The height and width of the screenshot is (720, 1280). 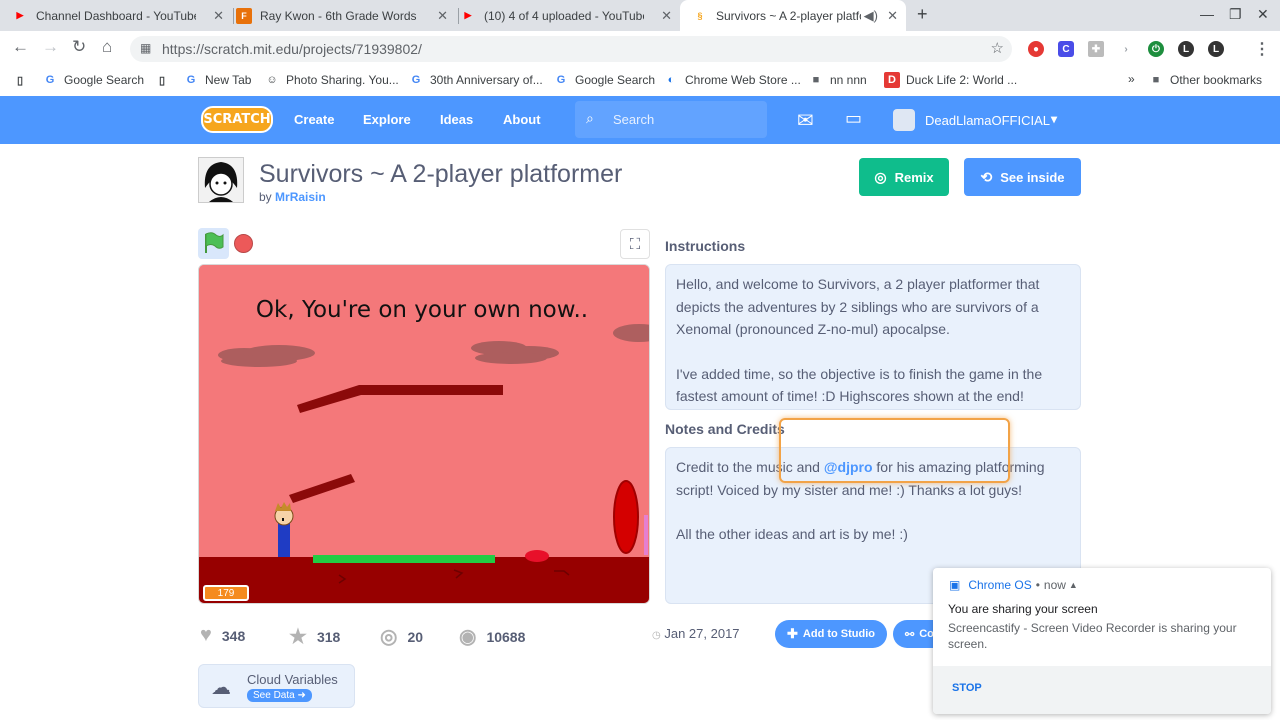 What do you see at coordinates (1216, 80) in the screenshot?
I see `bookmark-label: Other bookmarks` at bounding box center [1216, 80].